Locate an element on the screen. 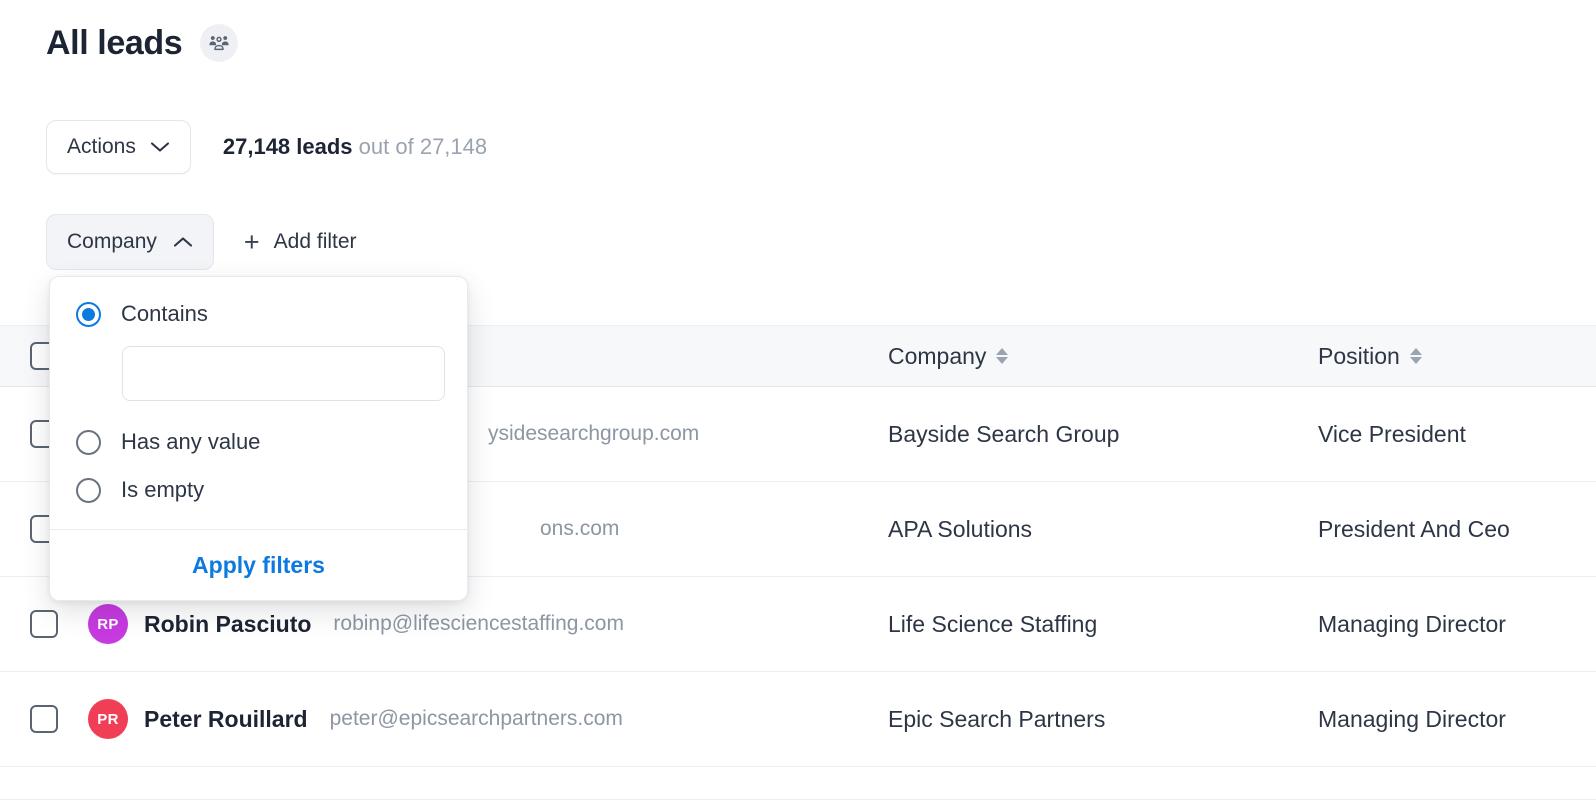 This screenshot has width=1596, height=804. radio-is-empty is located at coordinates (88, 490).